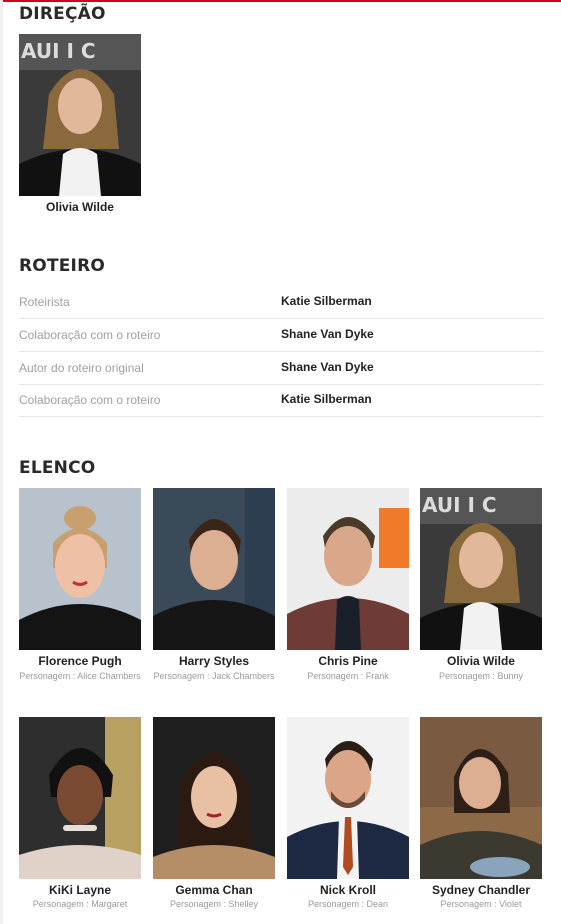 The image size is (561, 924). I want to click on role-value: Jack Chambers, so click(243, 676).